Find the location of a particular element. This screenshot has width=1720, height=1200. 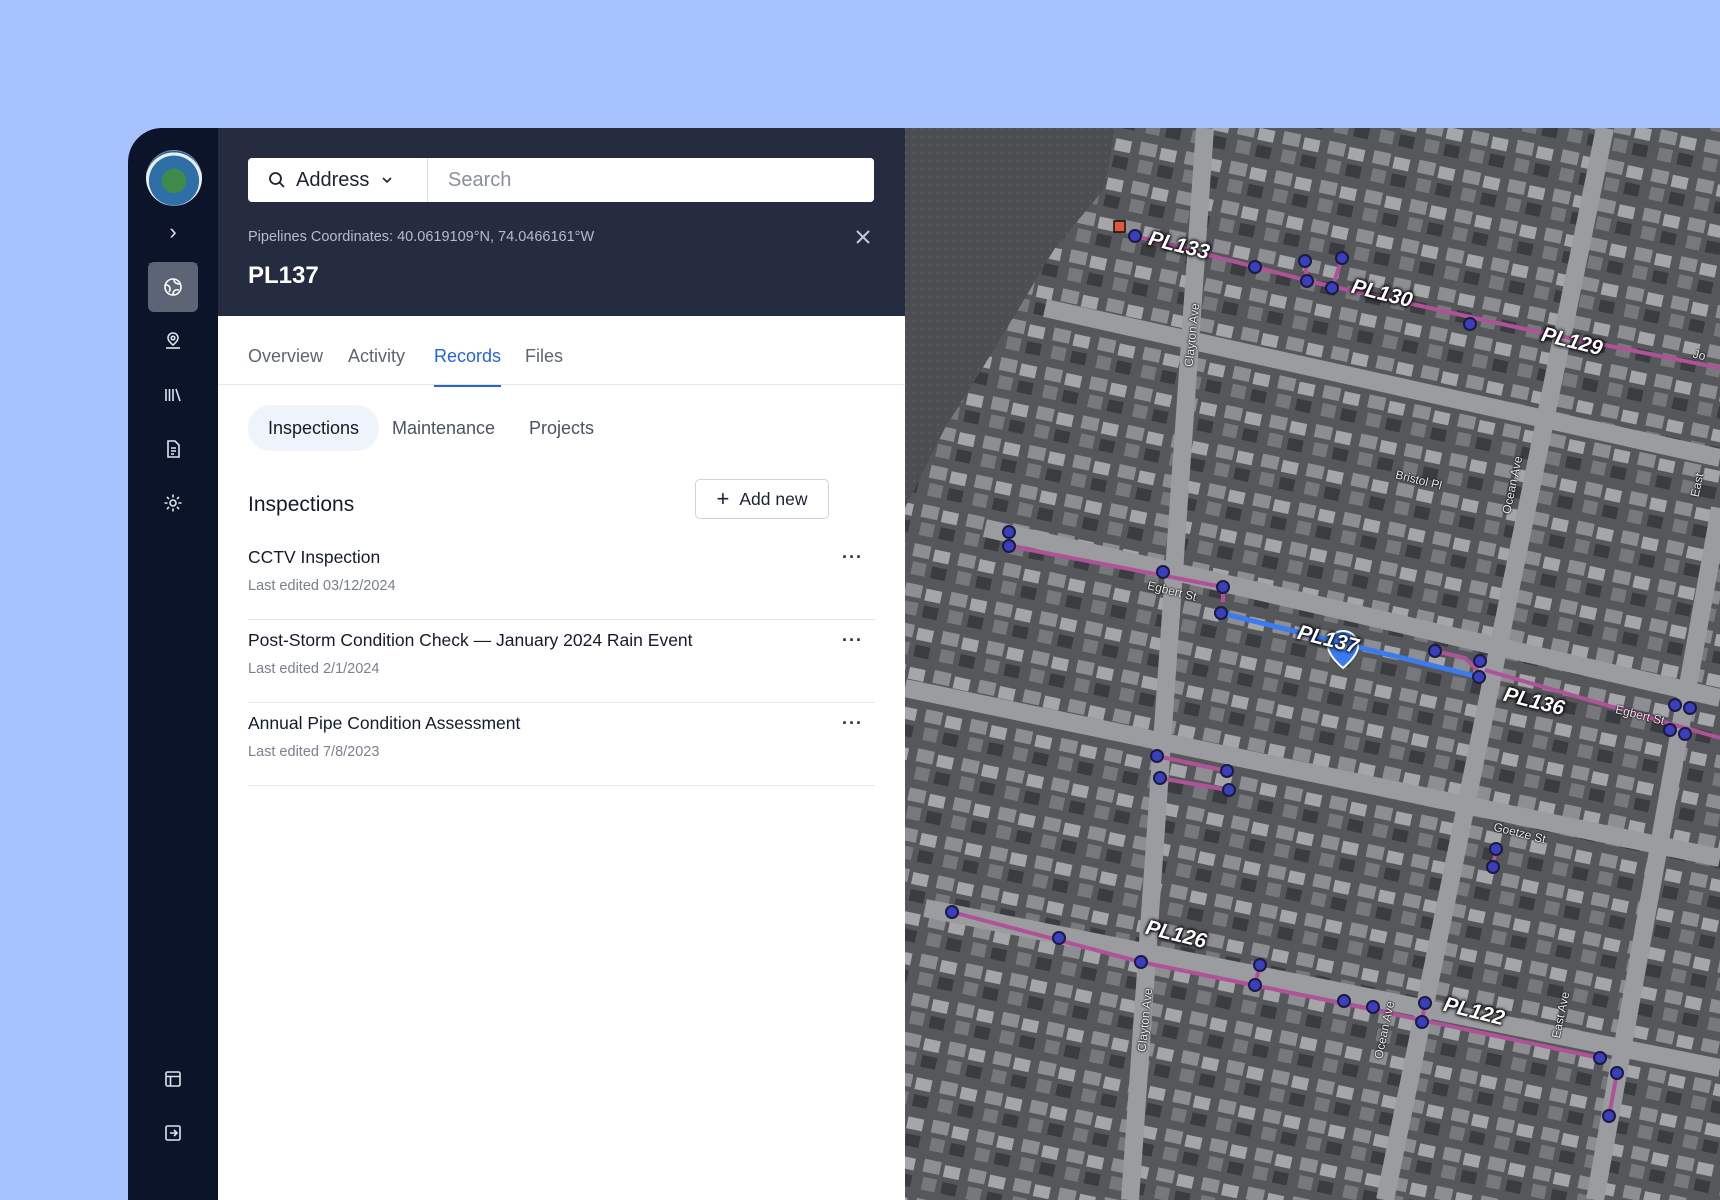

search-bar: Address is located at coordinates (561, 180).